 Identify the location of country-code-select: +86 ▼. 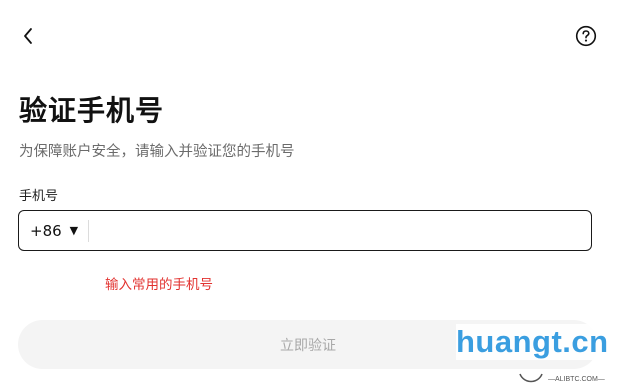
(53, 230).